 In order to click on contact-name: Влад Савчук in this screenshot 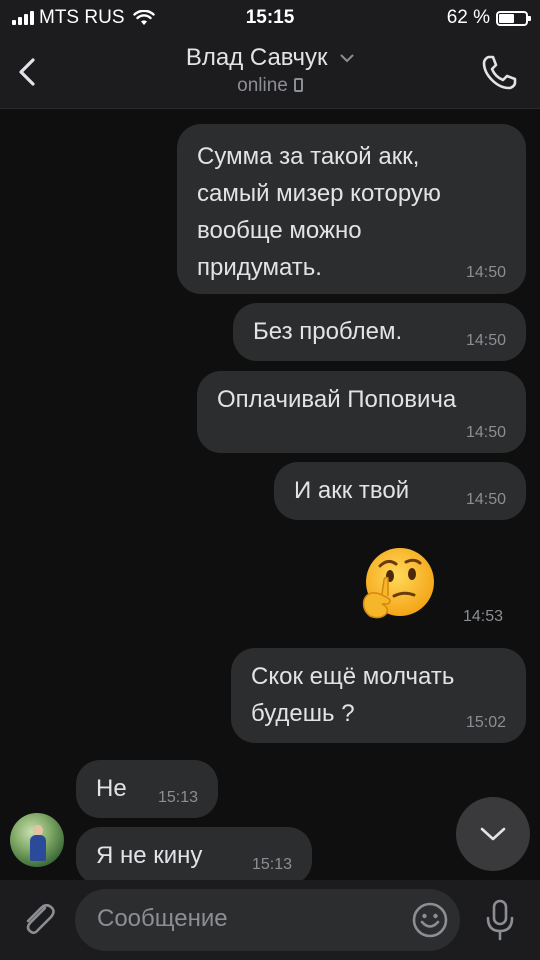, I will do `click(256, 57)`.